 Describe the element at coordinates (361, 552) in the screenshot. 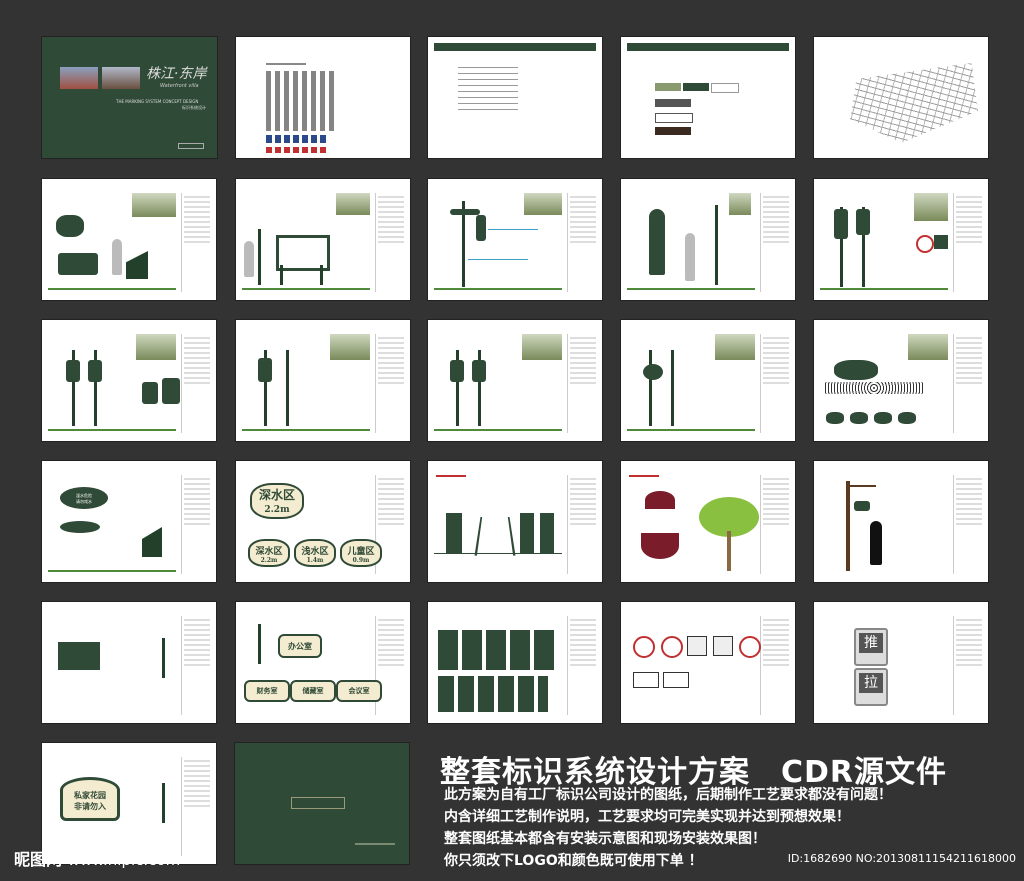

I see `children-label: 儿童区` at that location.